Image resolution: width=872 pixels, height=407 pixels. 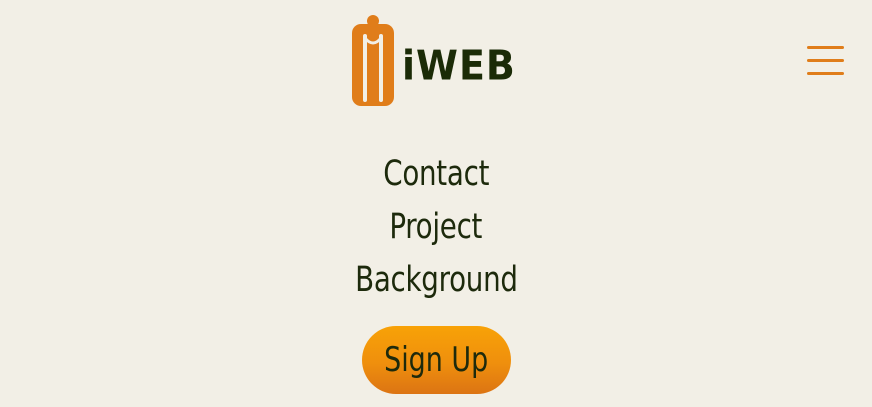 I want to click on nav-item-contact: Contact, so click(x=436, y=174).